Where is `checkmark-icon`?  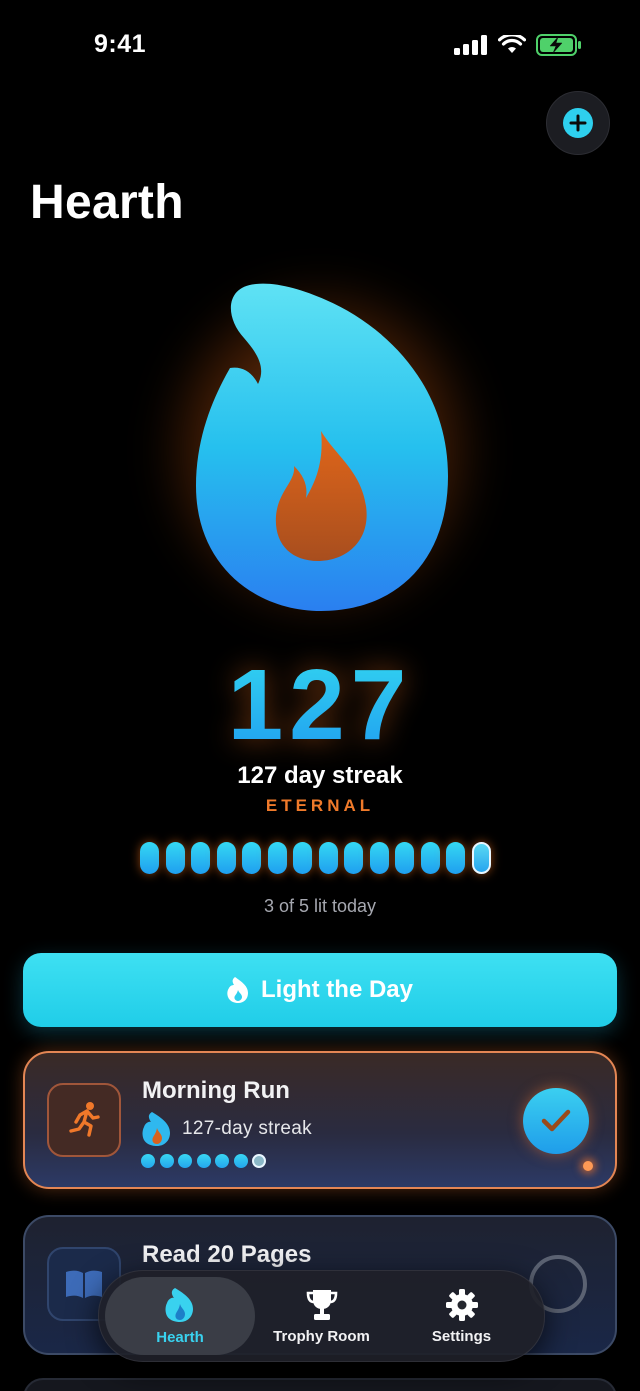
checkmark-icon is located at coordinates (556, 1120).